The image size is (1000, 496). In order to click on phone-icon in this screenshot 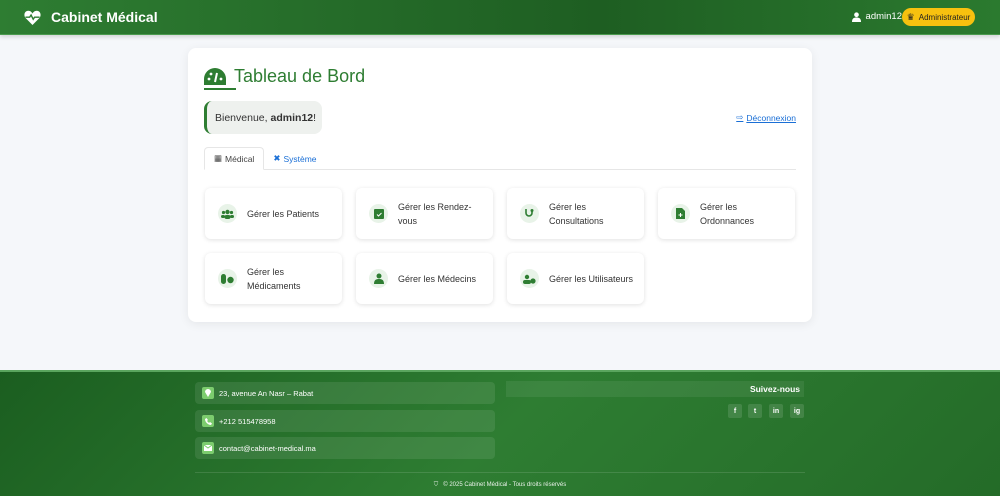, I will do `click(208, 421)`.